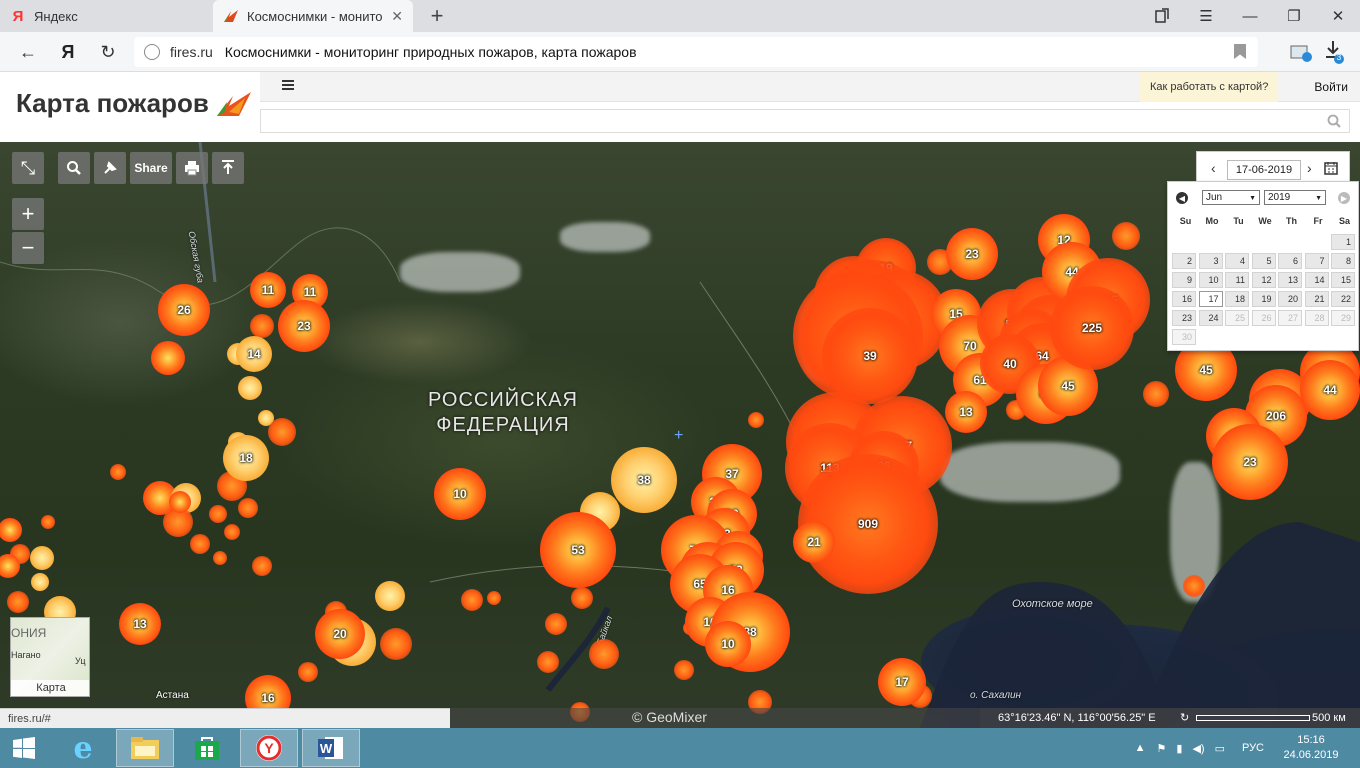 The width and height of the screenshot is (1360, 768). What do you see at coordinates (1179, 748) in the screenshot?
I see `network-icon: ▮` at bounding box center [1179, 748].